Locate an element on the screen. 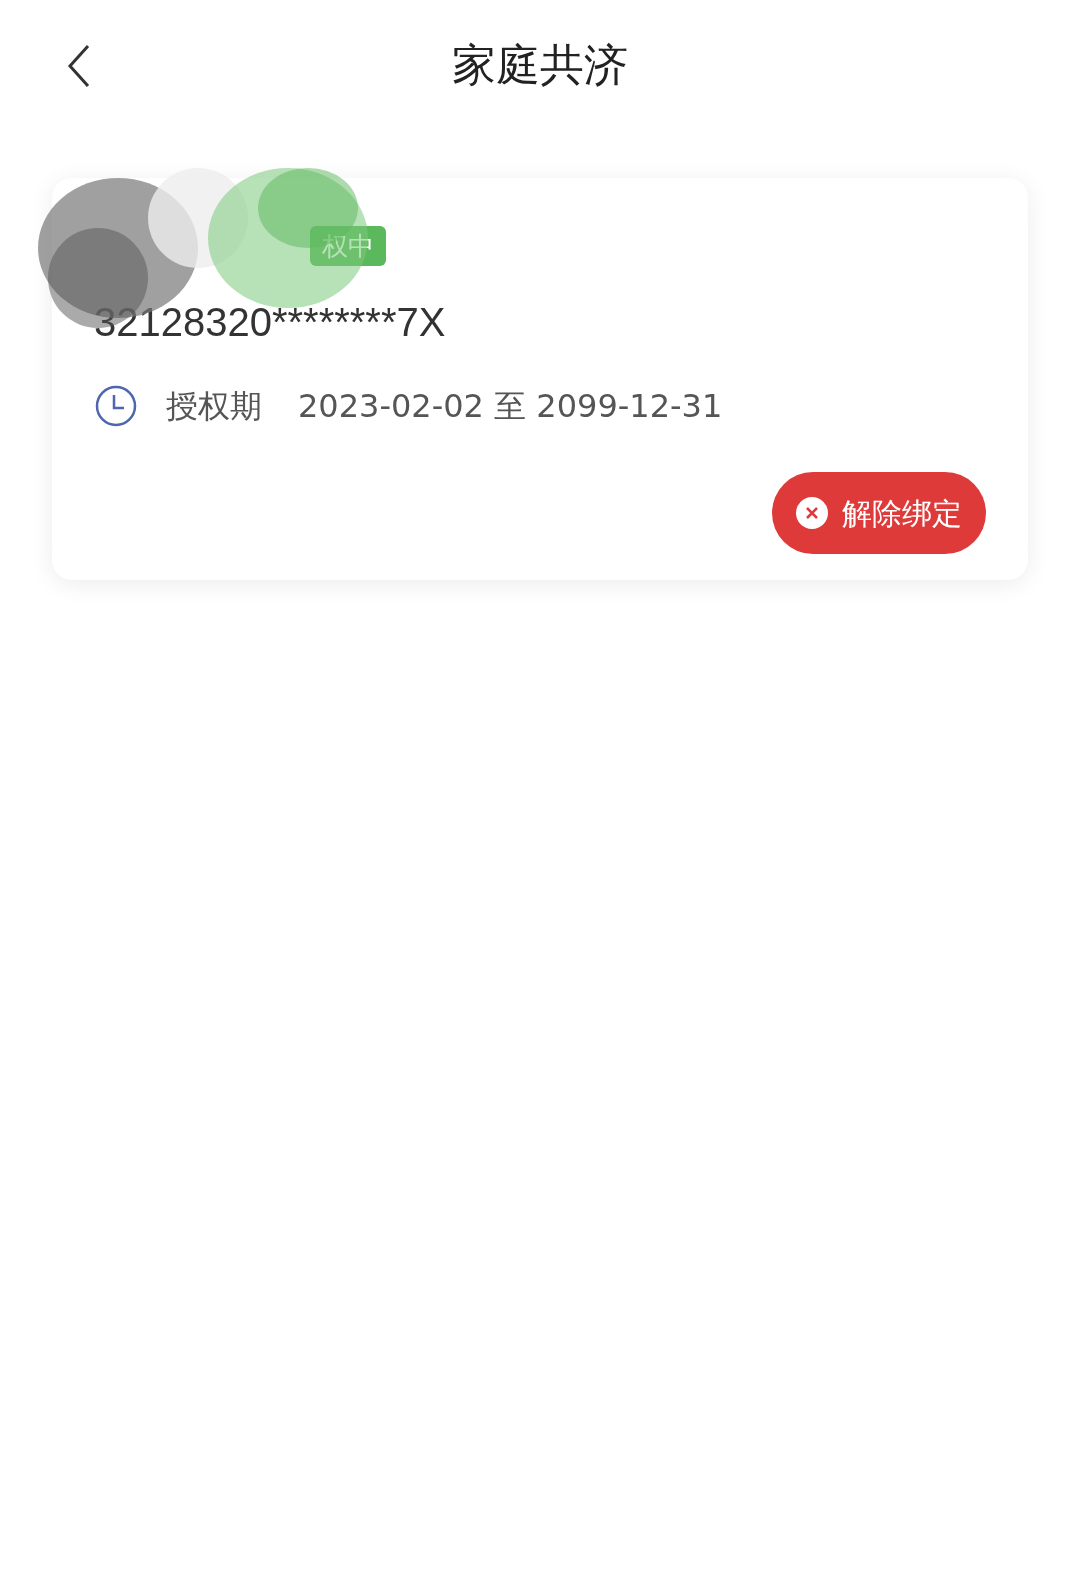 The height and width of the screenshot is (1577, 1080). page-title: 家庭共济 is located at coordinates (540, 65).